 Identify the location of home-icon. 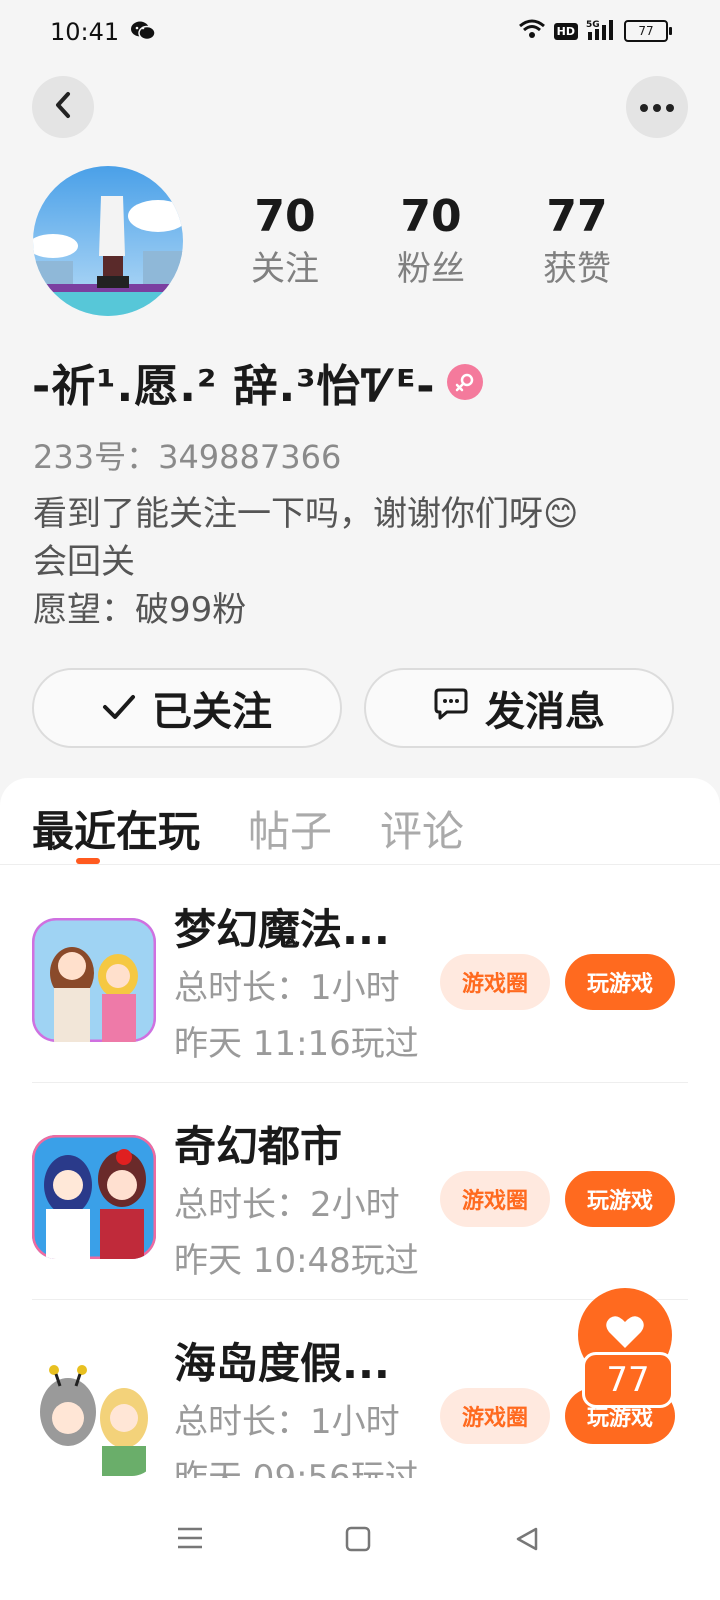
(358, 1541).